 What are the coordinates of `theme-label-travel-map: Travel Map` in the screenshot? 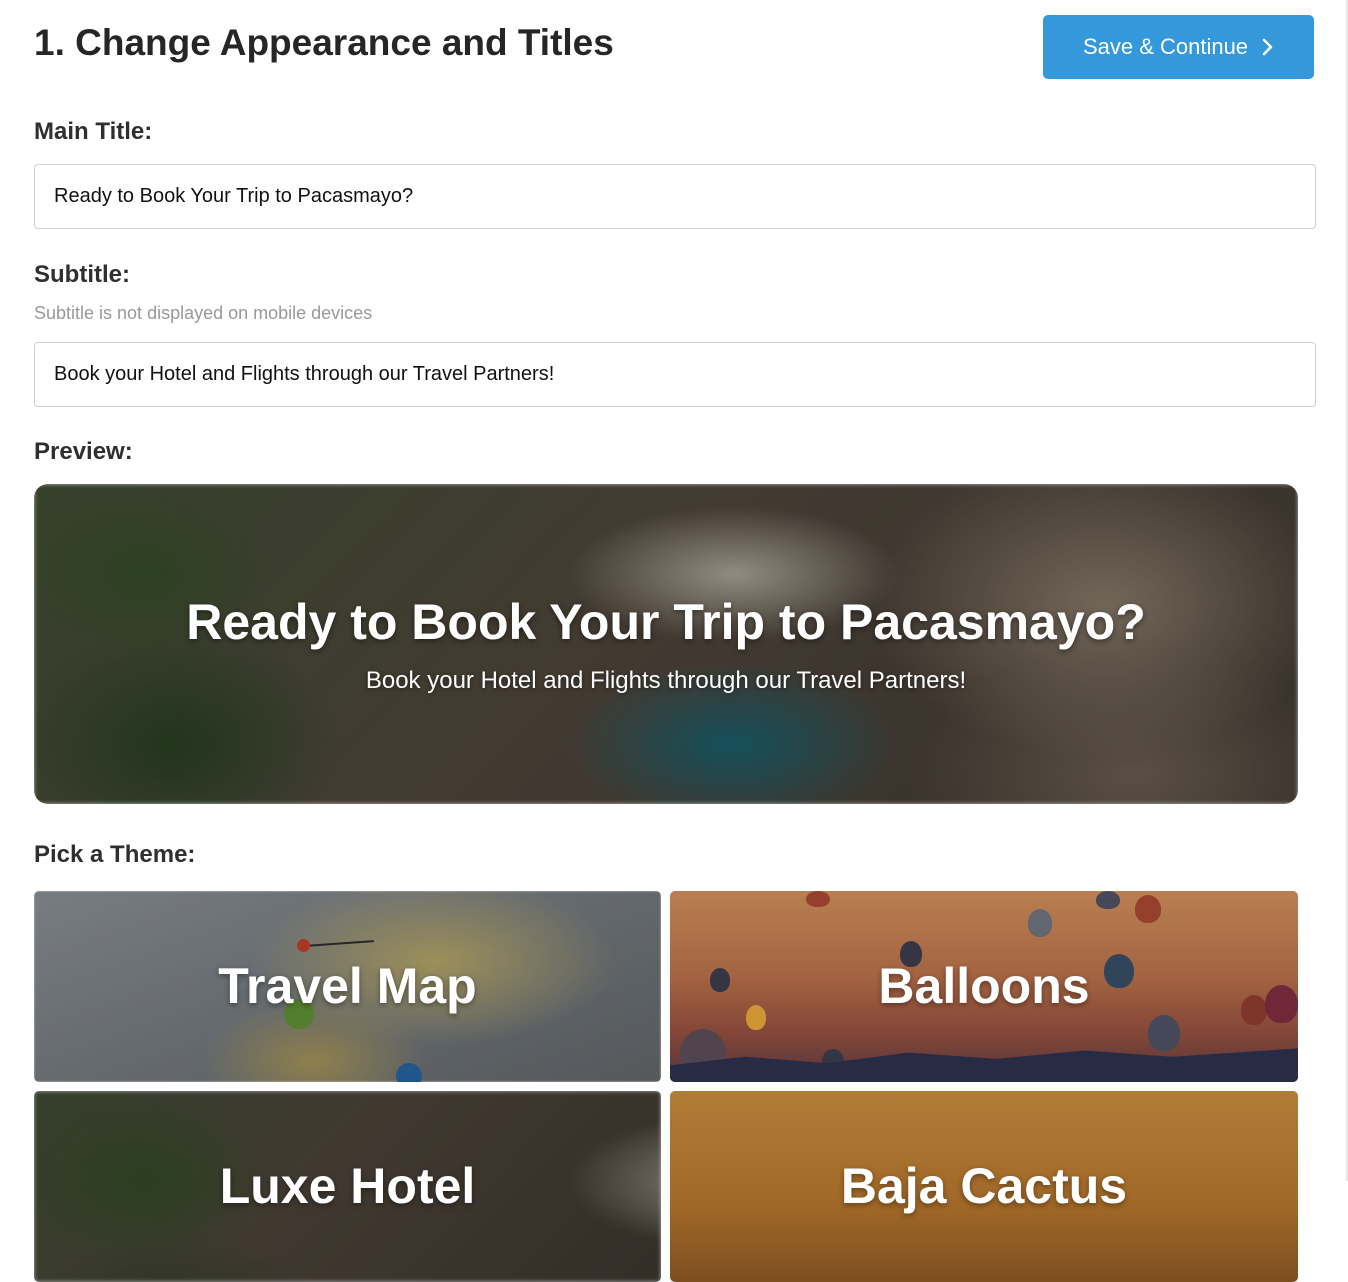 It's located at (347, 986).